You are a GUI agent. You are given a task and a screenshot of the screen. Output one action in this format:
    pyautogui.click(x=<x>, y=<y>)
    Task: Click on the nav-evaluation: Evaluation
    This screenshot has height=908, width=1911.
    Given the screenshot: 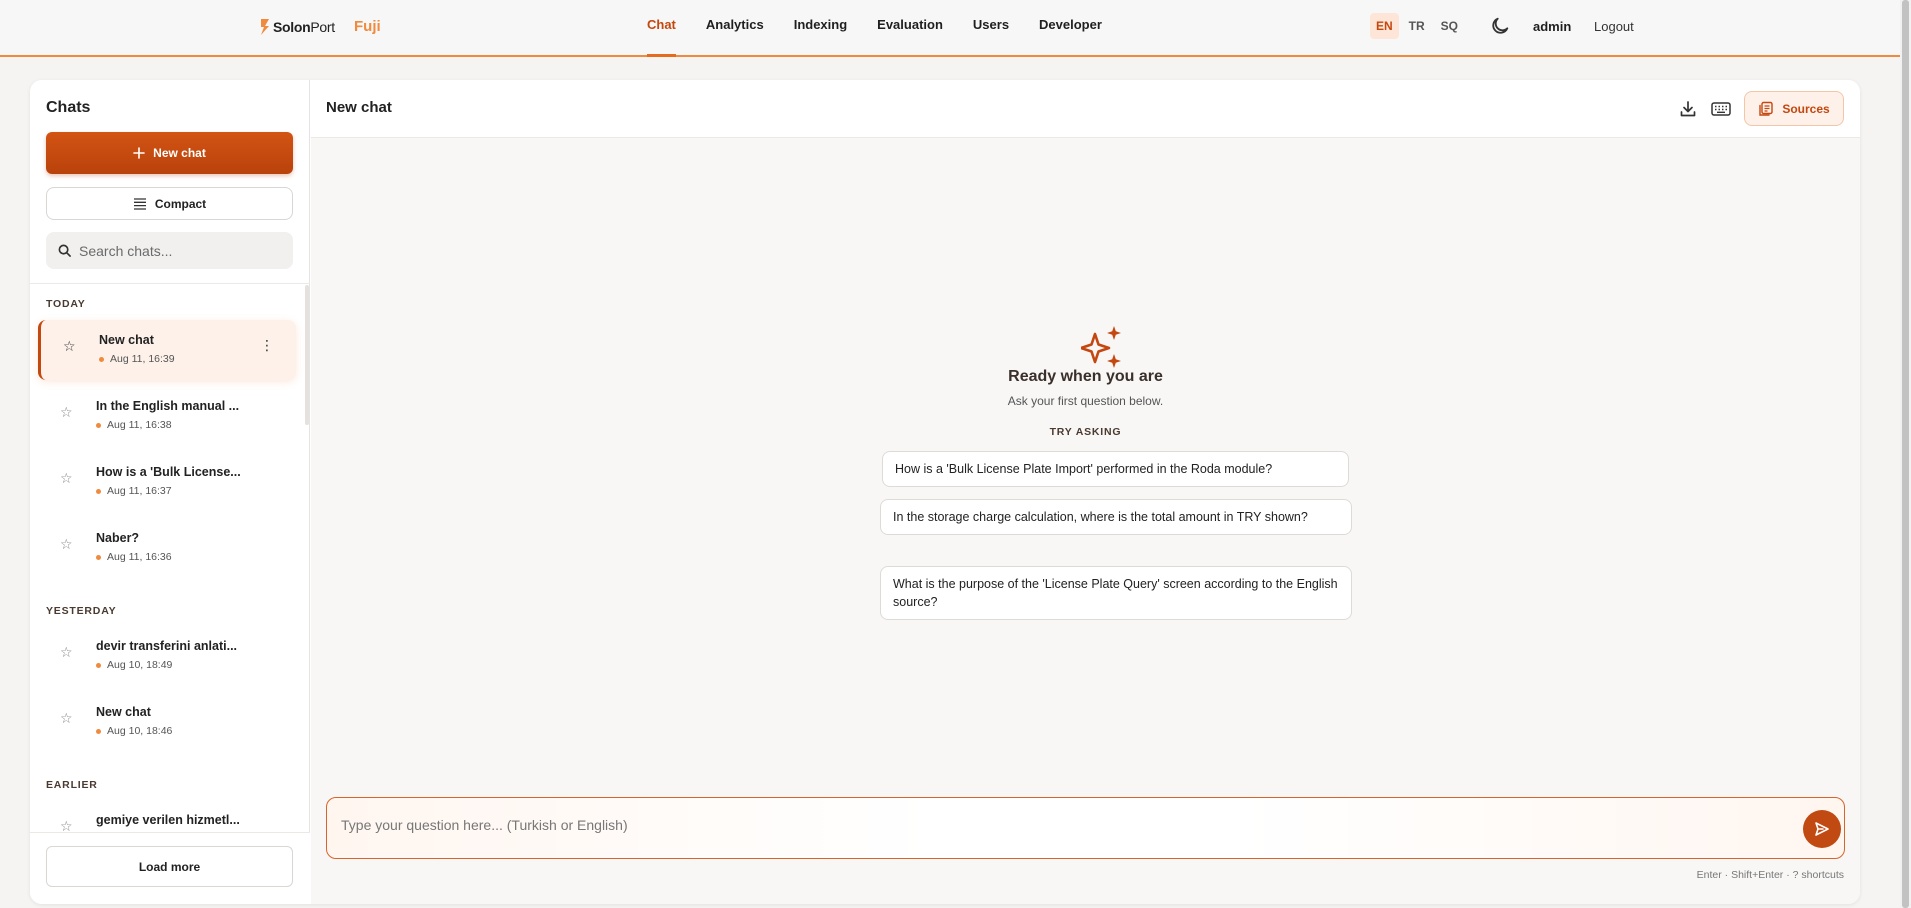 What is the action you would take?
    pyautogui.click(x=910, y=28)
    